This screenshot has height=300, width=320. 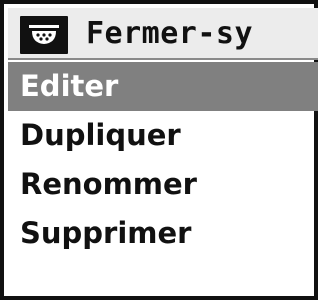 I want to click on settings-icon, so click(x=44, y=35).